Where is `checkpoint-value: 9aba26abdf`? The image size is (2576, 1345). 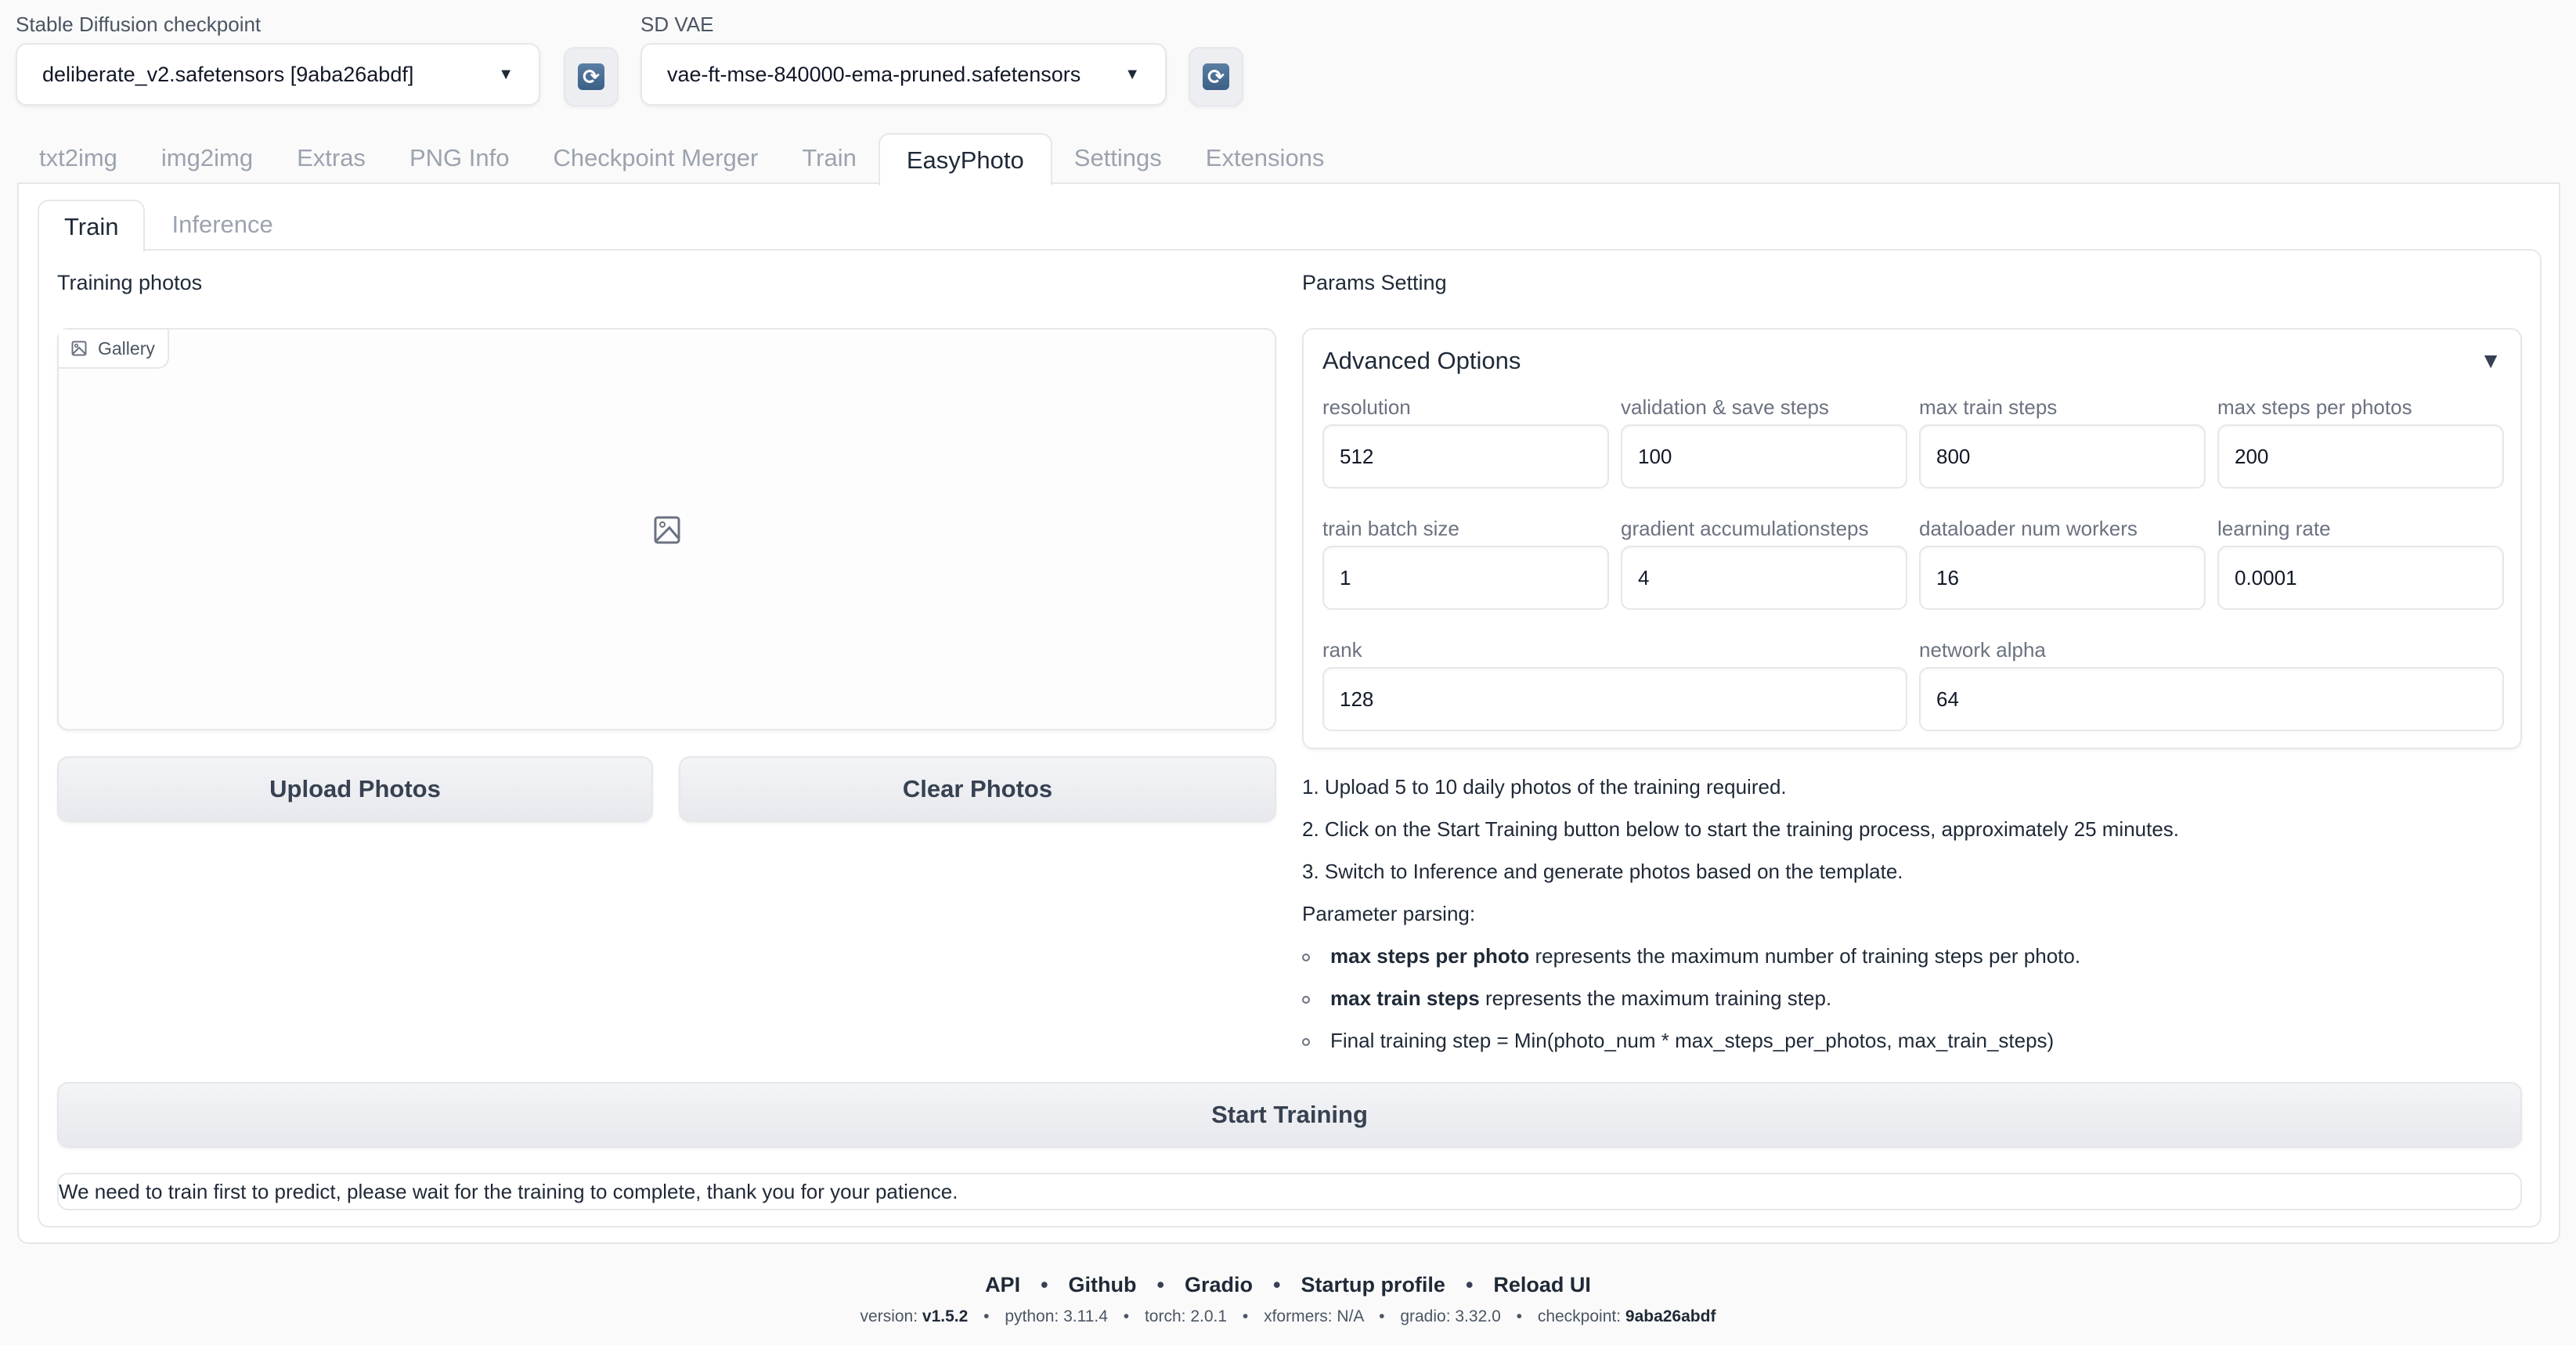
checkpoint-value: 9aba26abdf is located at coordinates (1670, 1316).